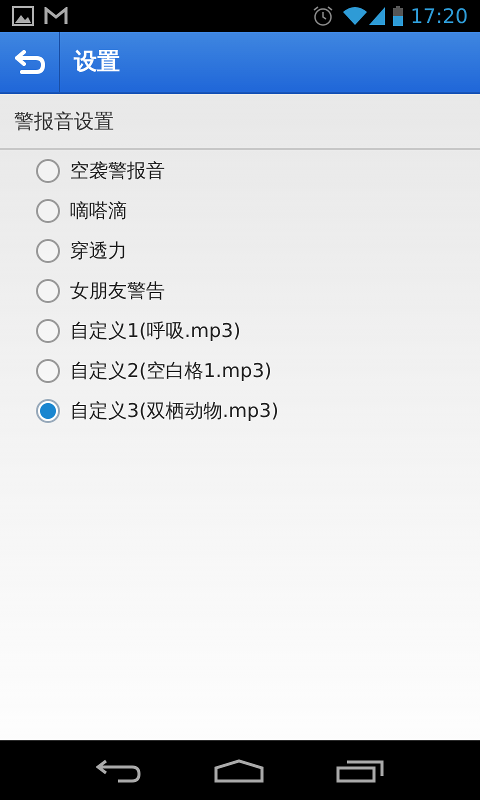  I want to click on screen-title: 设置, so click(97, 62).